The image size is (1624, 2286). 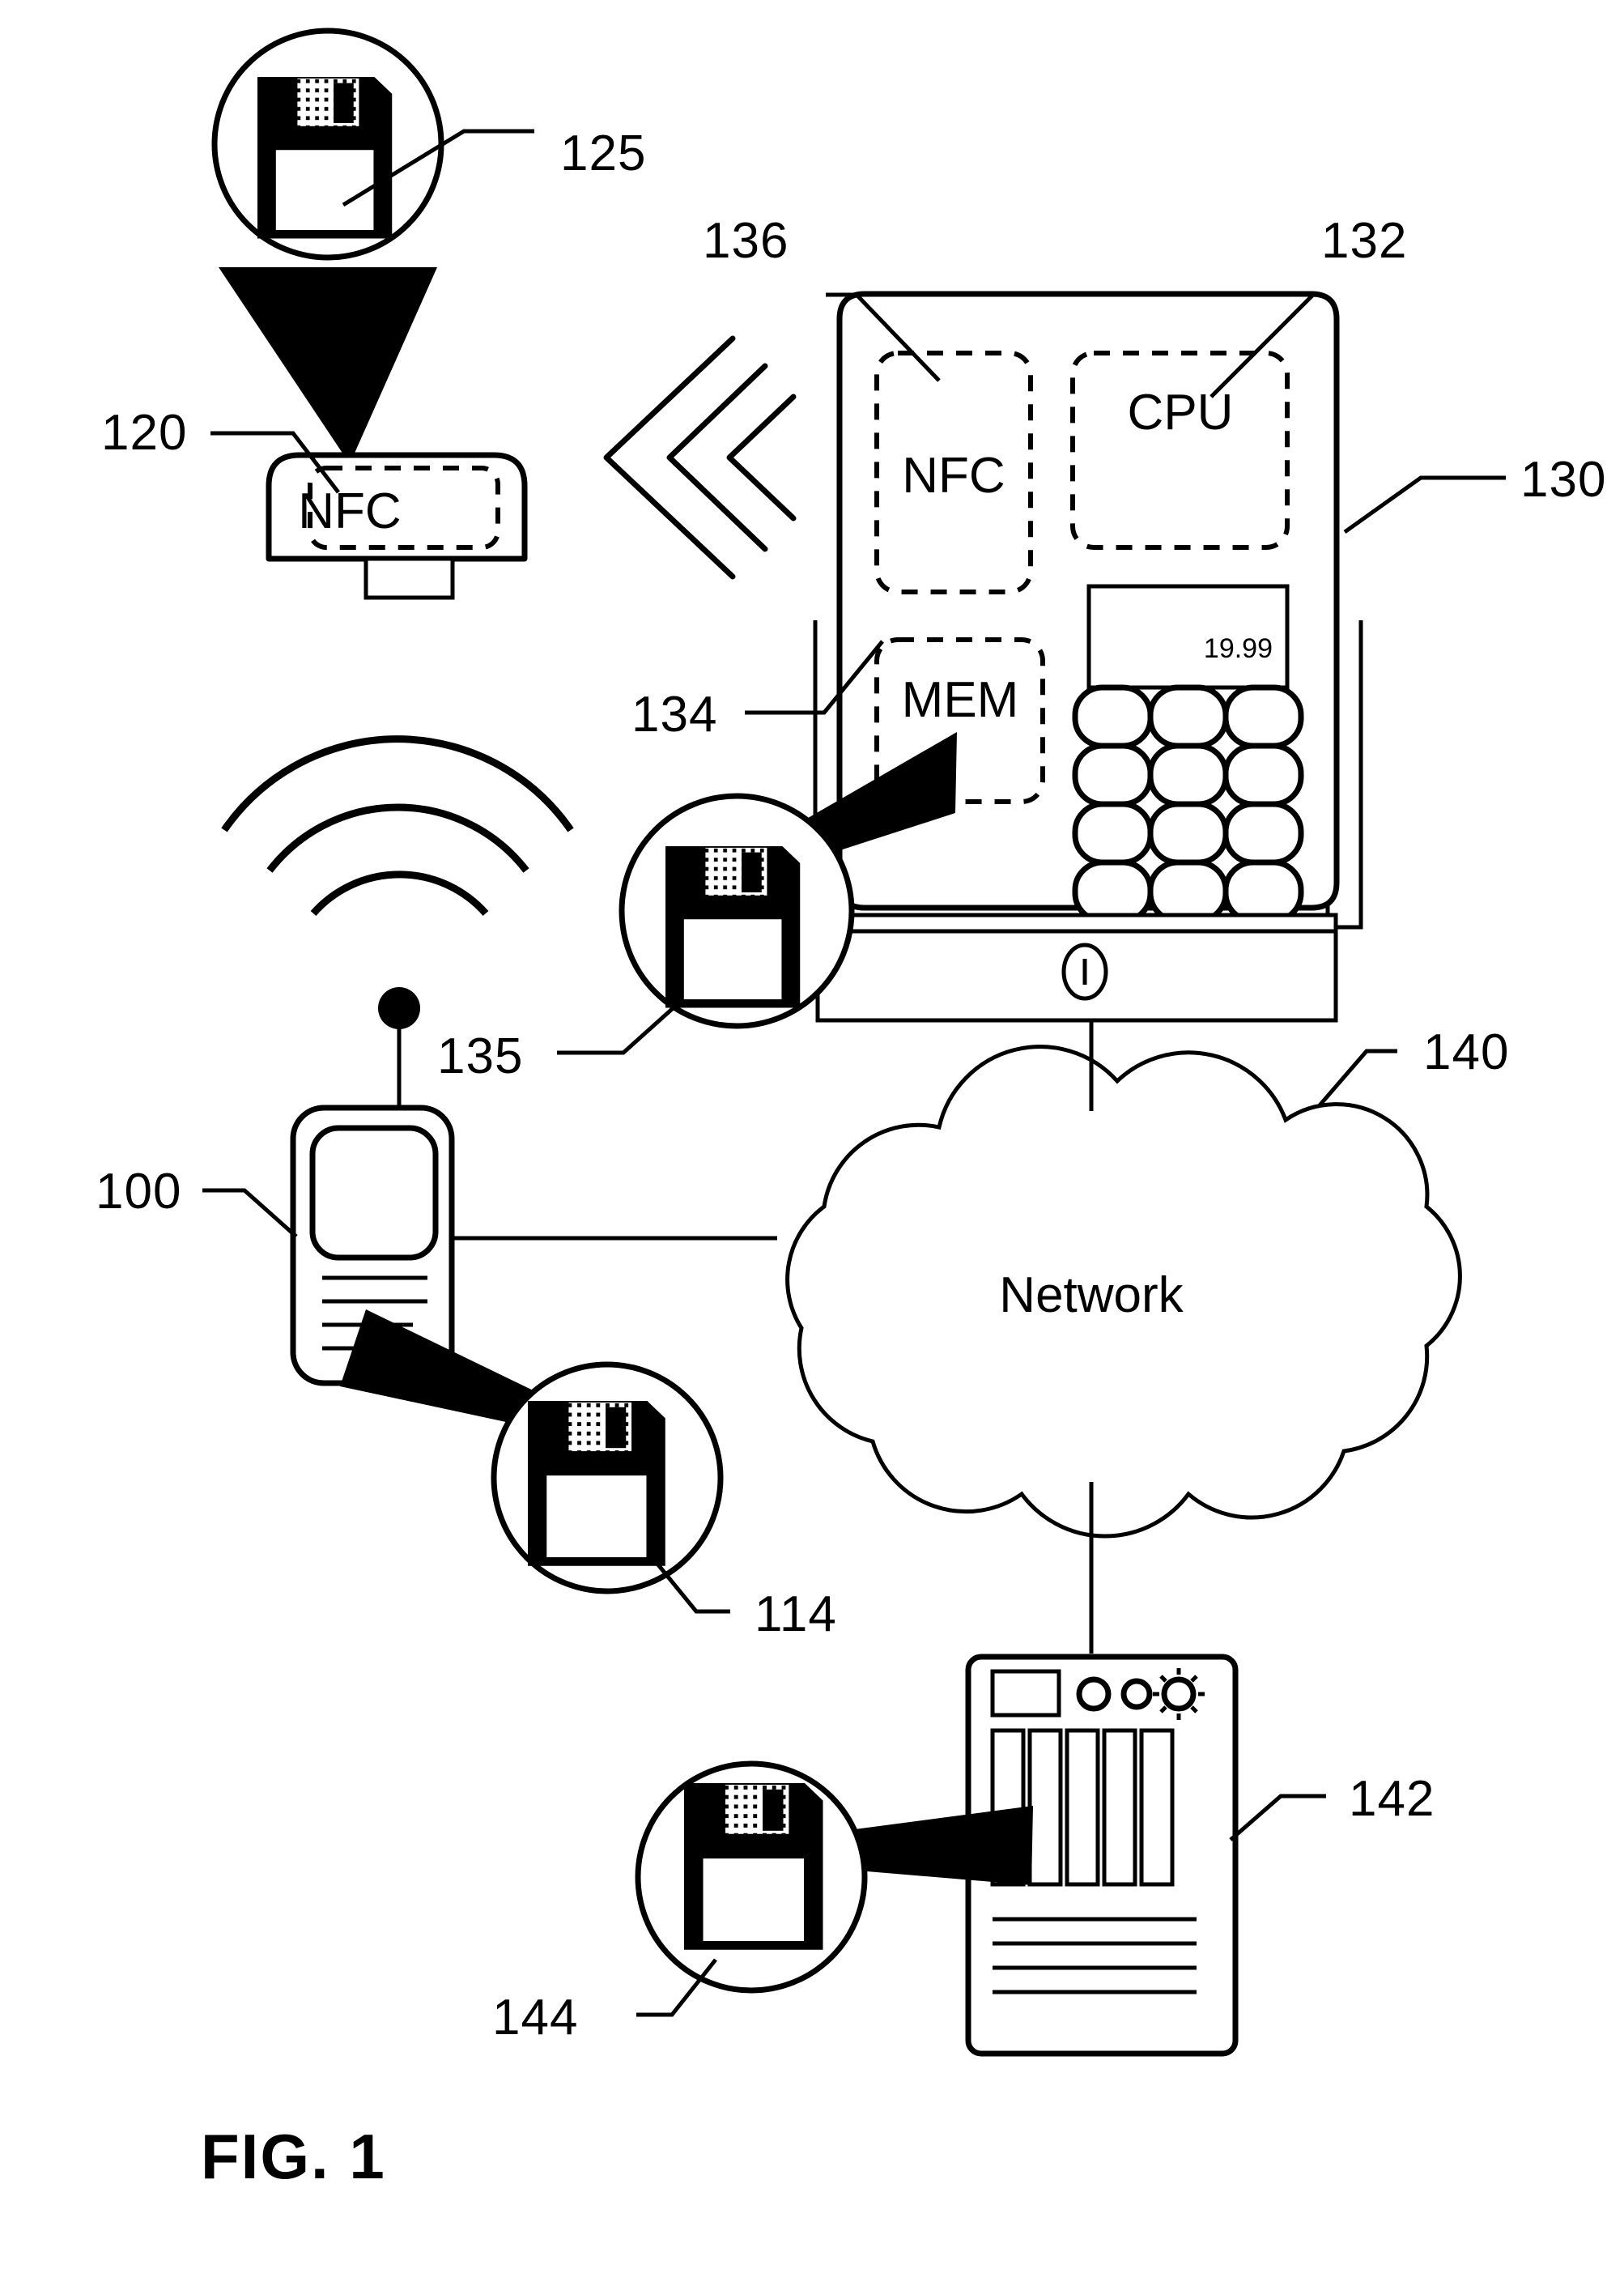 What do you see at coordinates (250, 1213) in the screenshot?
I see `ref-100-leader` at bounding box center [250, 1213].